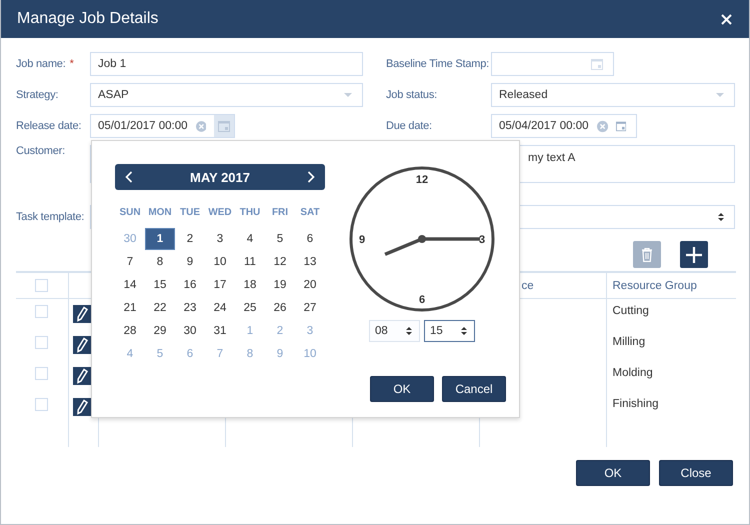  Describe the element at coordinates (280, 238) in the screenshot. I see `calendar-day: 5` at that location.